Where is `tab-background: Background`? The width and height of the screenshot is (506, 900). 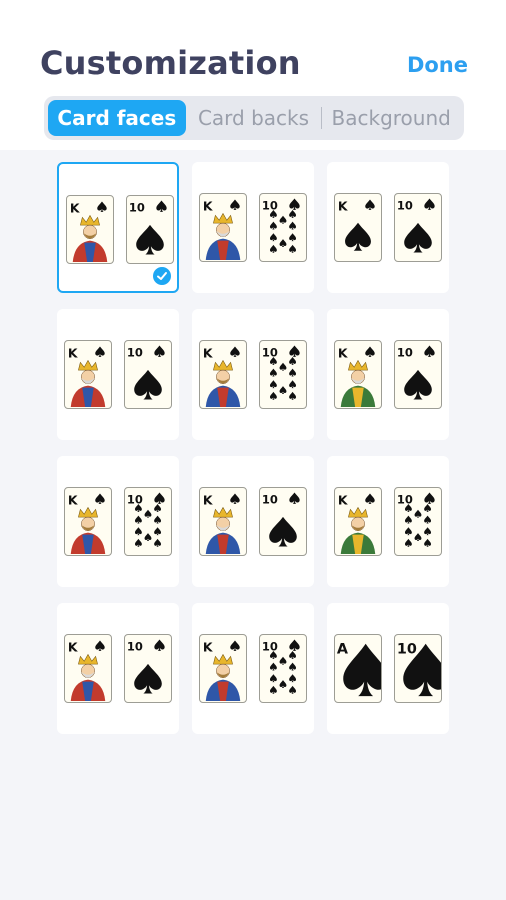 tab-background: Background is located at coordinates (391, 118).